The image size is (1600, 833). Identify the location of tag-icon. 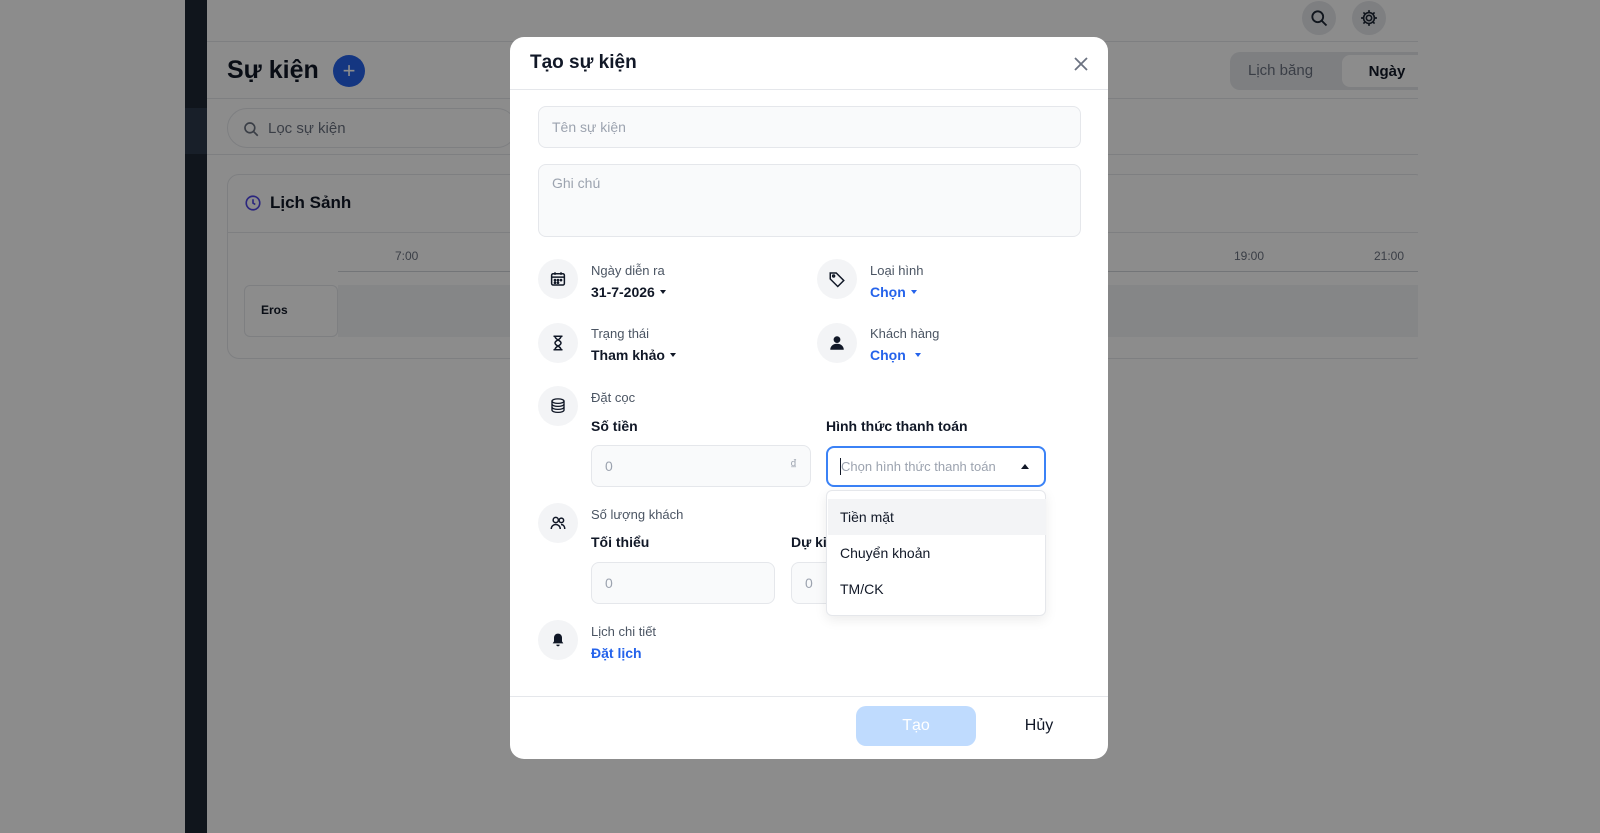
(837, 280).